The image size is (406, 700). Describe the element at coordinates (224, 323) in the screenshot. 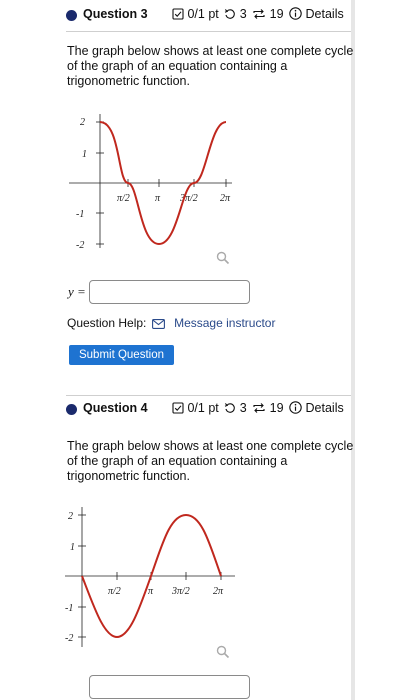

I see `message-instructor-link: Message instructor` at that location.